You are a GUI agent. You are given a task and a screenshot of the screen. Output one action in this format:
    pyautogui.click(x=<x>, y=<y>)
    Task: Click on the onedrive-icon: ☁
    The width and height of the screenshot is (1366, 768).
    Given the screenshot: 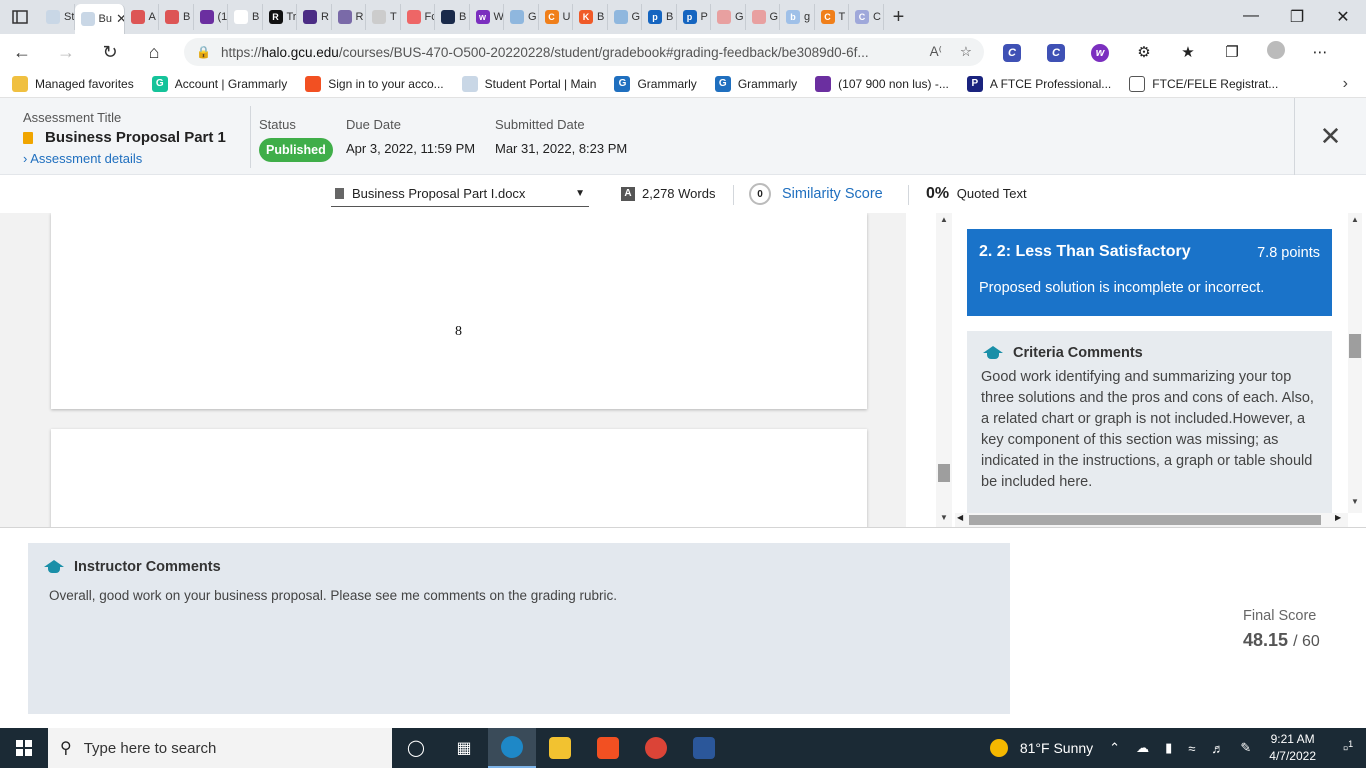 What is the action you would take?
    pyautogui.click(x=1142, y=748)
    